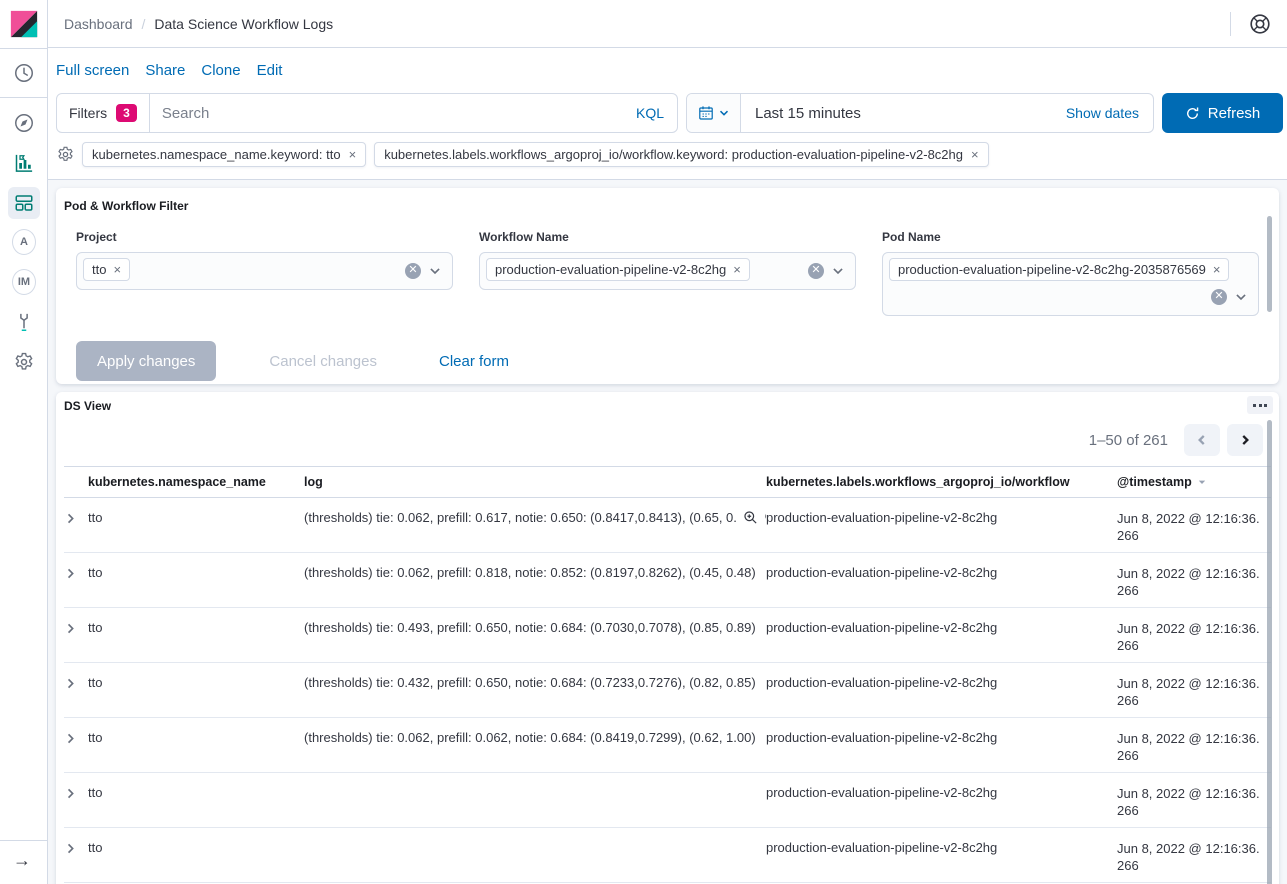 The height and width of the screenshot is (884, 1287). I want to click on workflow-pill-label: production-evaluation-pipeline-v2-8c2hg, so click(611, 269).